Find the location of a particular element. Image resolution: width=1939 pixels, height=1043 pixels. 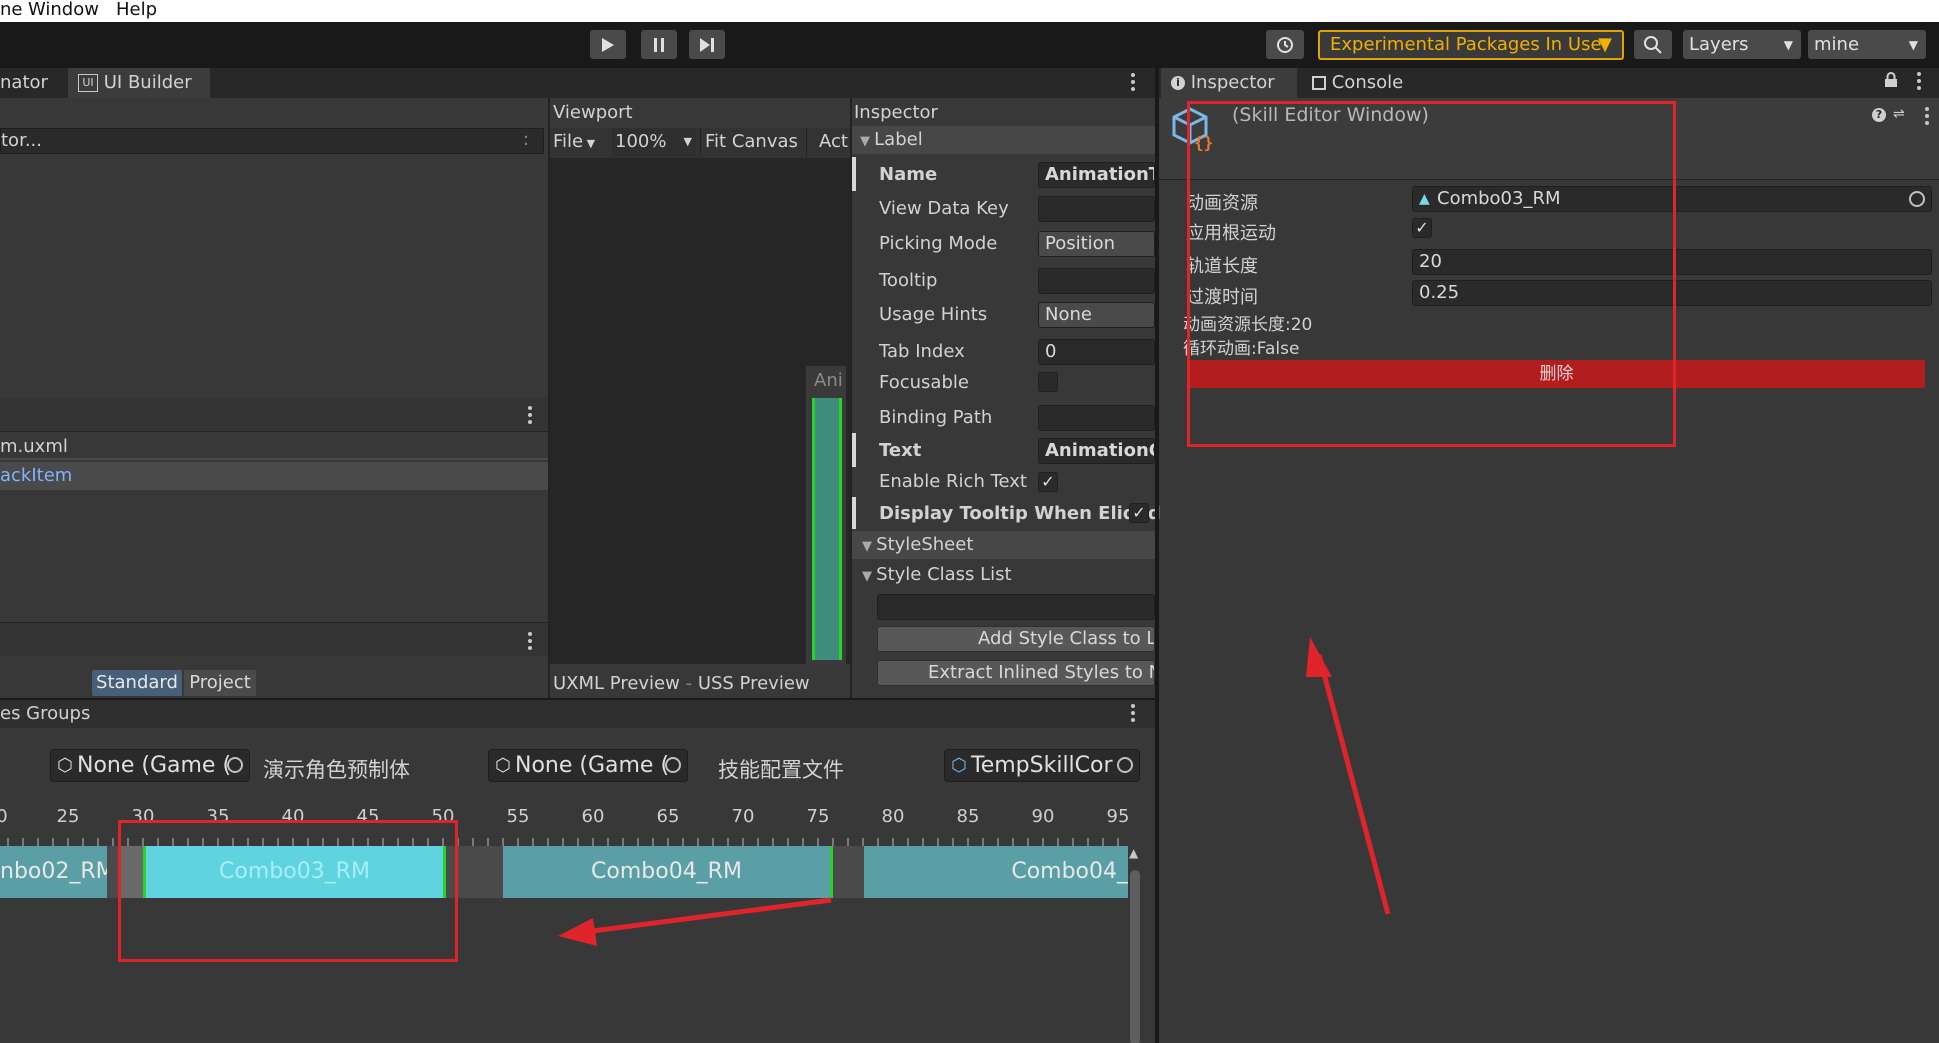

layers-dropdown: Layers ▼ is located at coordinates (1742, 44).